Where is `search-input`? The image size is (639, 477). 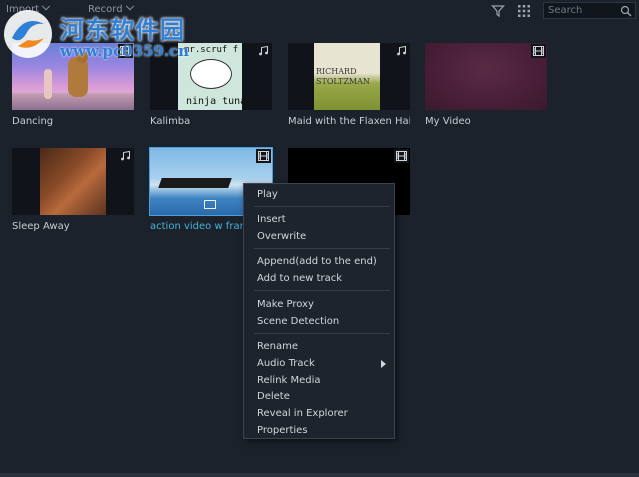 search-input is located at coordinates (580, 10).